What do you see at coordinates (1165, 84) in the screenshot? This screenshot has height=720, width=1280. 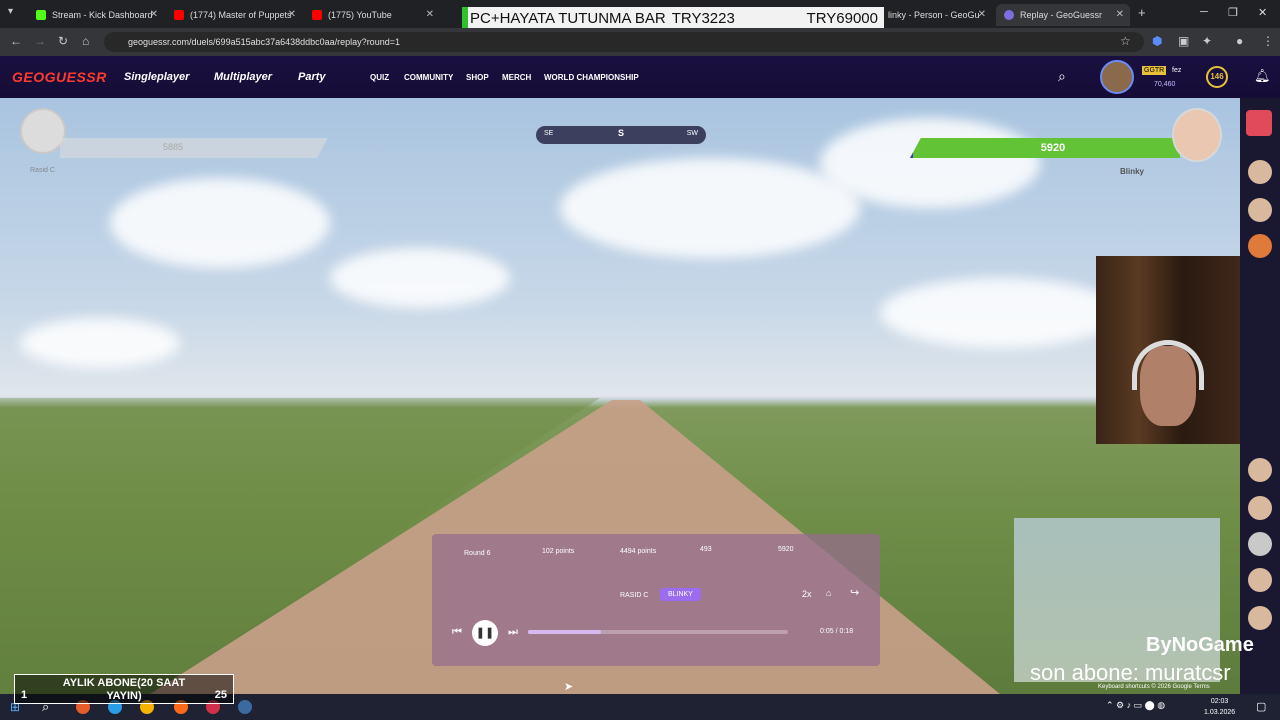 I see `coins-count: 70,460` at bounding box center [1165, 84].